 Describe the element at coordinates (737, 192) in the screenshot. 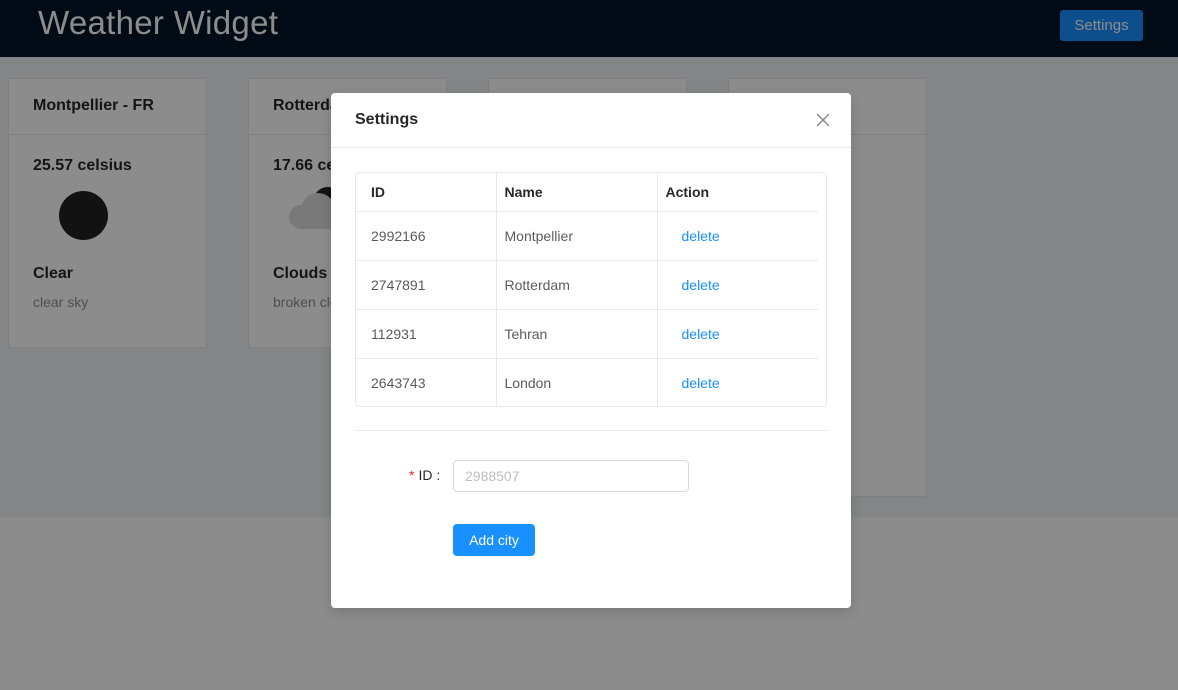

I see `column-header-action: Action` at that location.